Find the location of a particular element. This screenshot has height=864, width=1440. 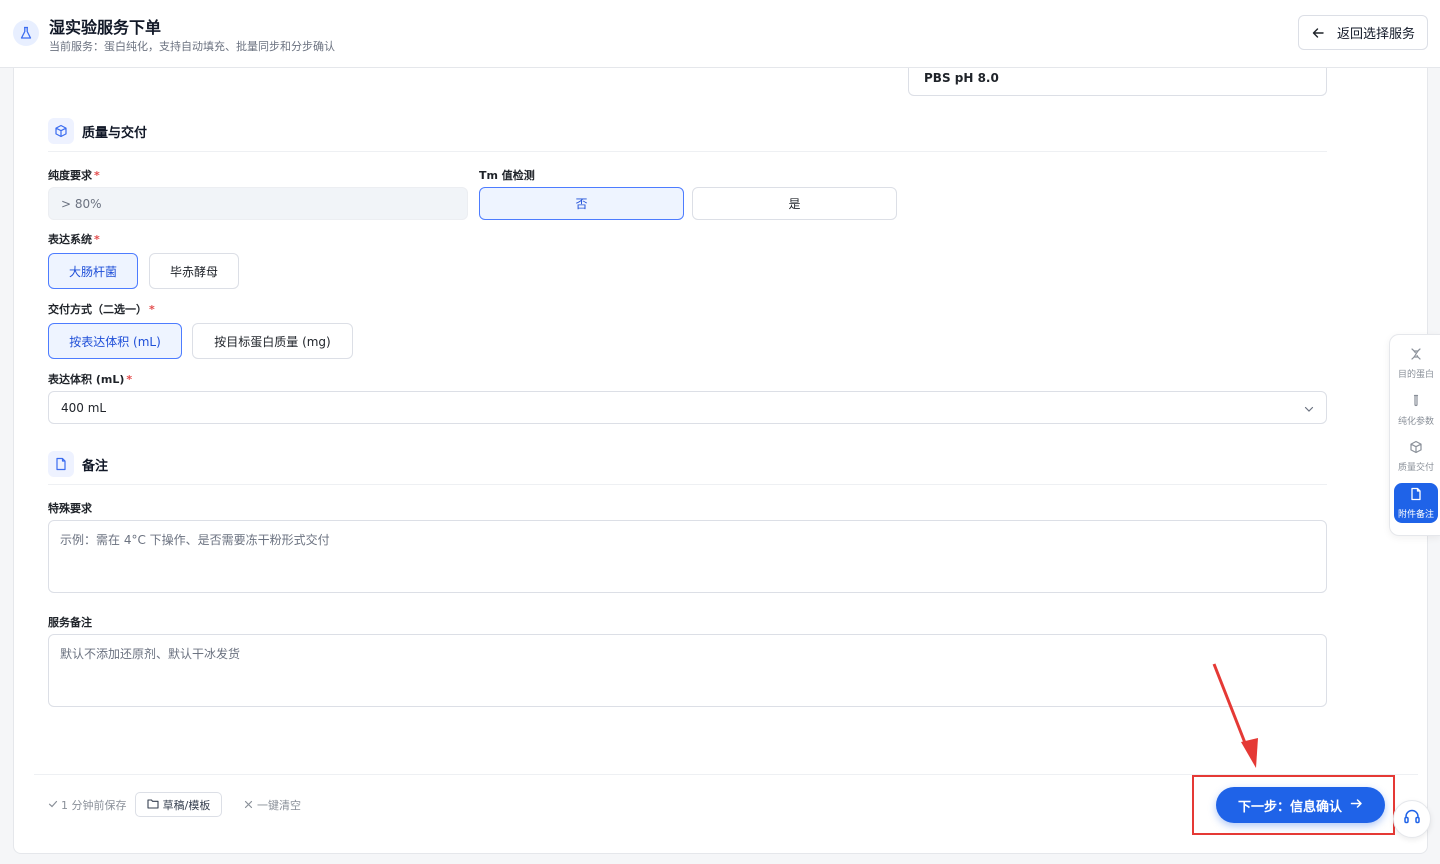

annotation-arrow-head is located at coordinates (1249, 753).